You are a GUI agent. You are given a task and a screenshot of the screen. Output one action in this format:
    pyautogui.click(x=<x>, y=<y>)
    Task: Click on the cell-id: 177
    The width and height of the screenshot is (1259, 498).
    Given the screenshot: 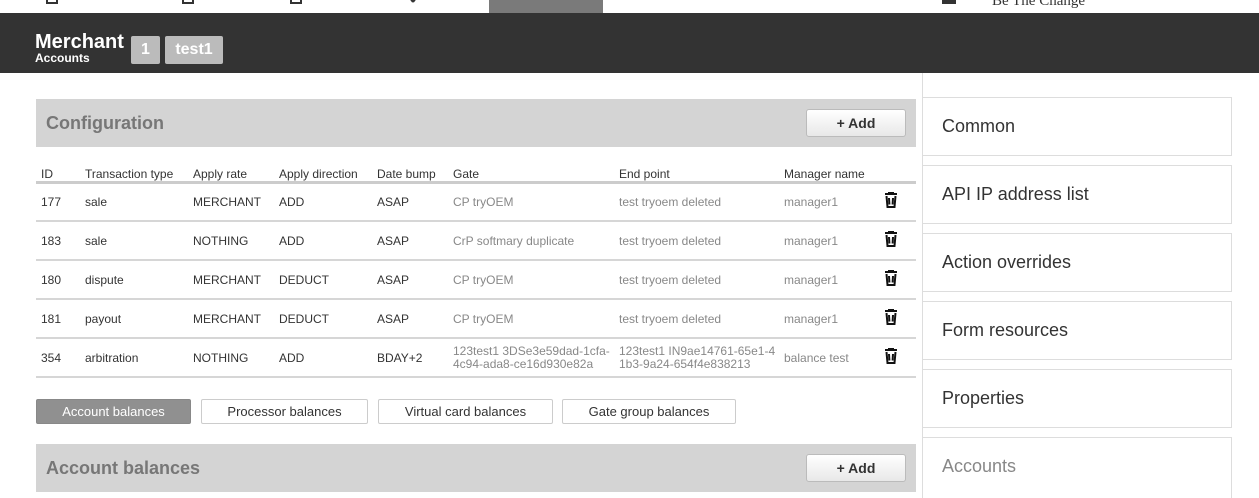 What is the action you would take?
    pyautogui.click(x=58, y=202)
    